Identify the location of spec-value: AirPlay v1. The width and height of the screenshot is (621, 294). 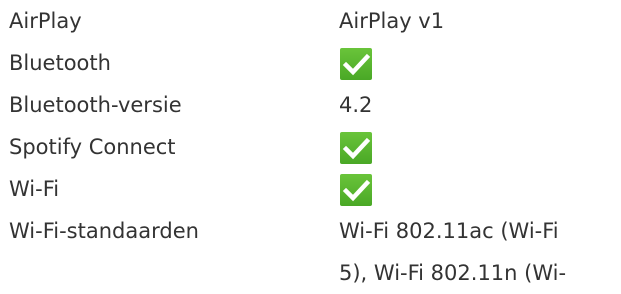
(392, 21).